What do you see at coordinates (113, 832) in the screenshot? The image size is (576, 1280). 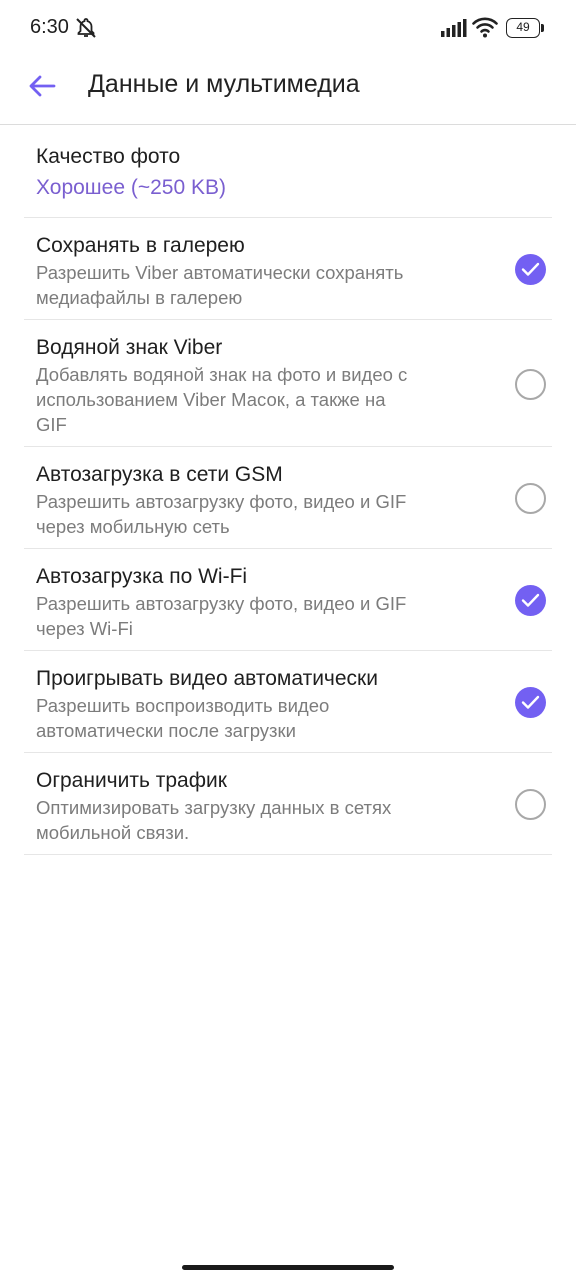 I see `setting-subtitle: мобильной связи.` at bounding box center [113, 832].